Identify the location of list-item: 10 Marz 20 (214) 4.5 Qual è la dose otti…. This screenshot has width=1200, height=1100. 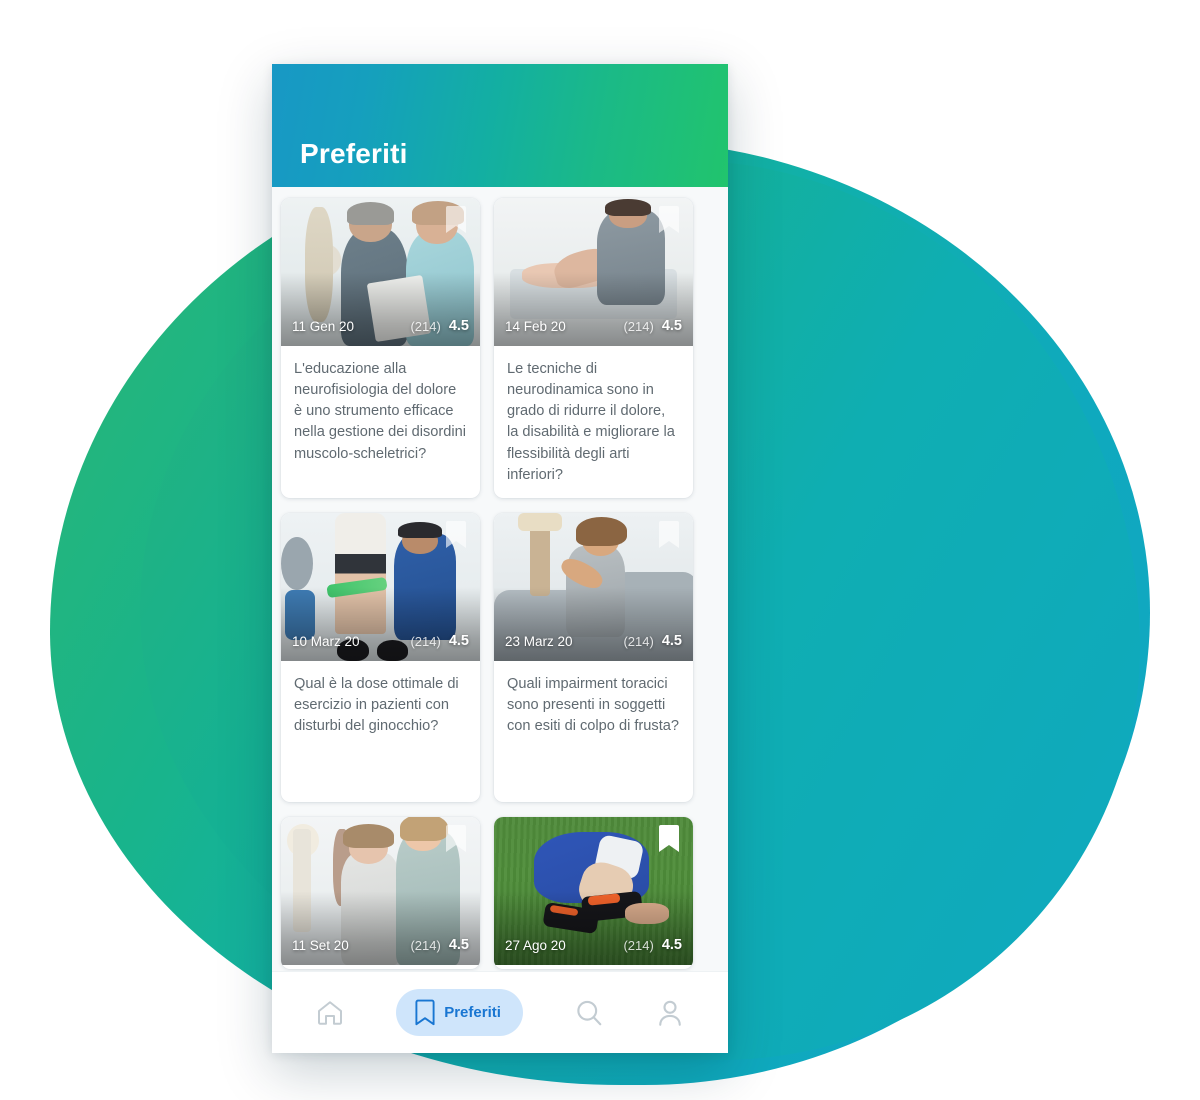
(380, 657).